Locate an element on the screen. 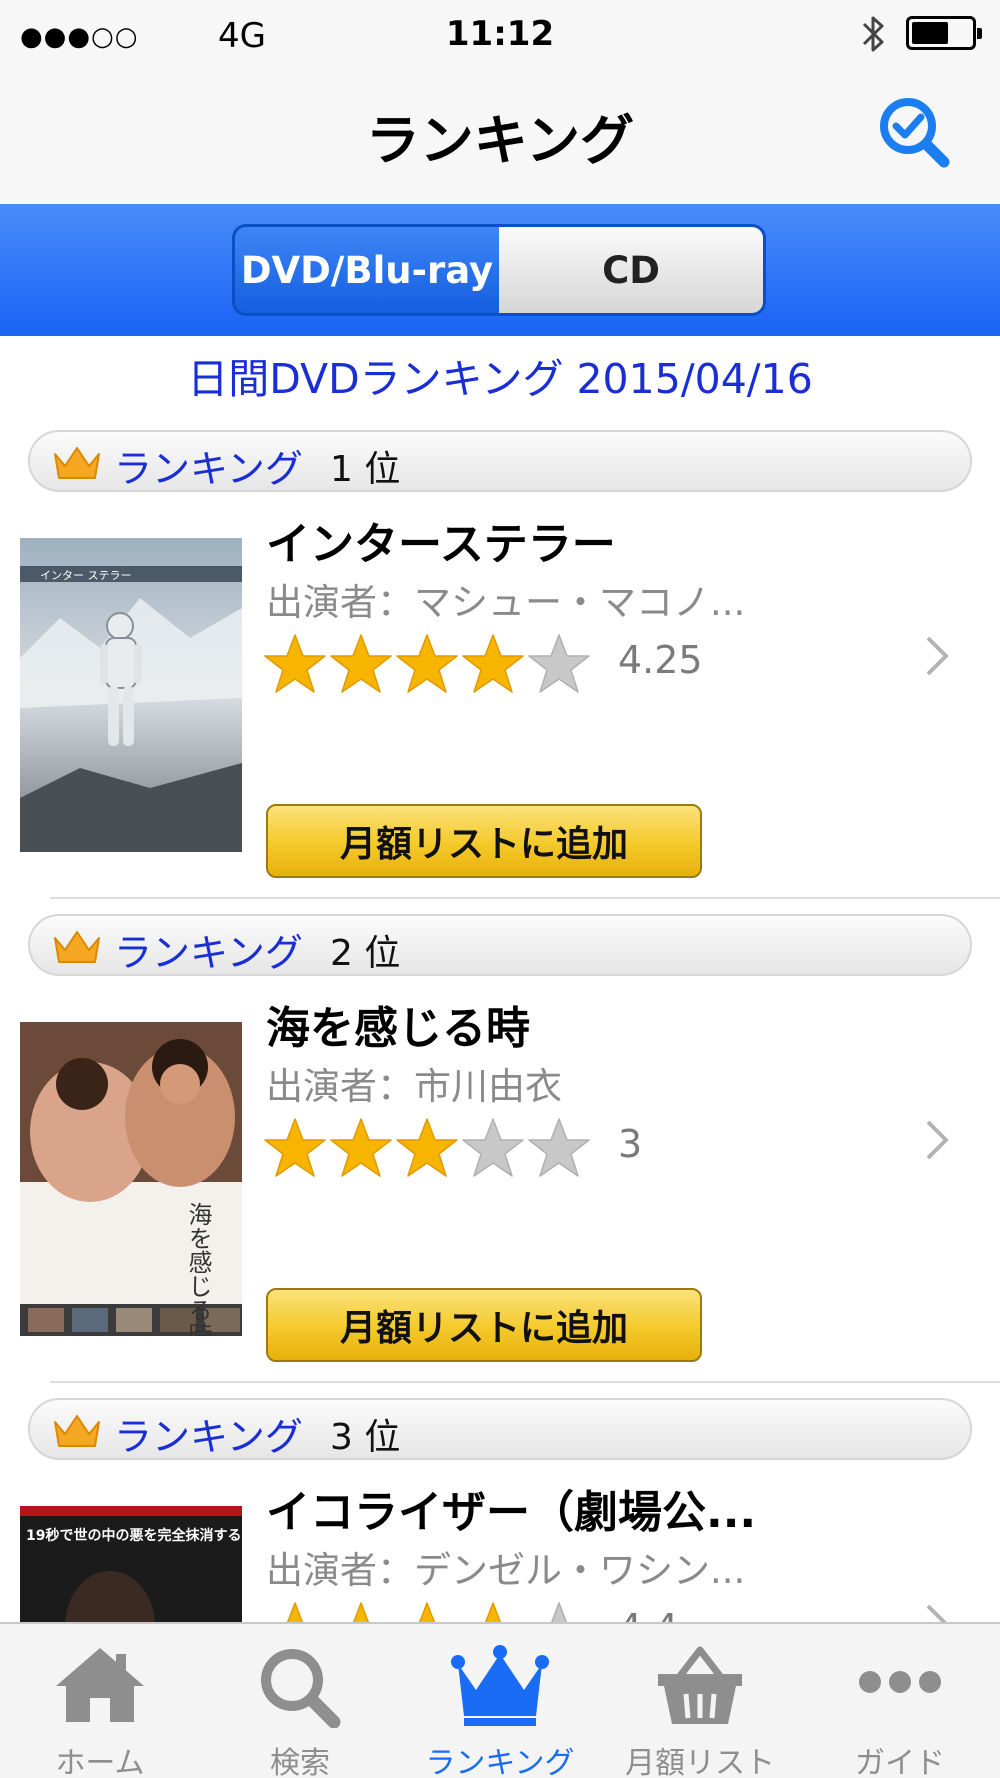  status-time: 11:12 is located at coordinates (500, 34).